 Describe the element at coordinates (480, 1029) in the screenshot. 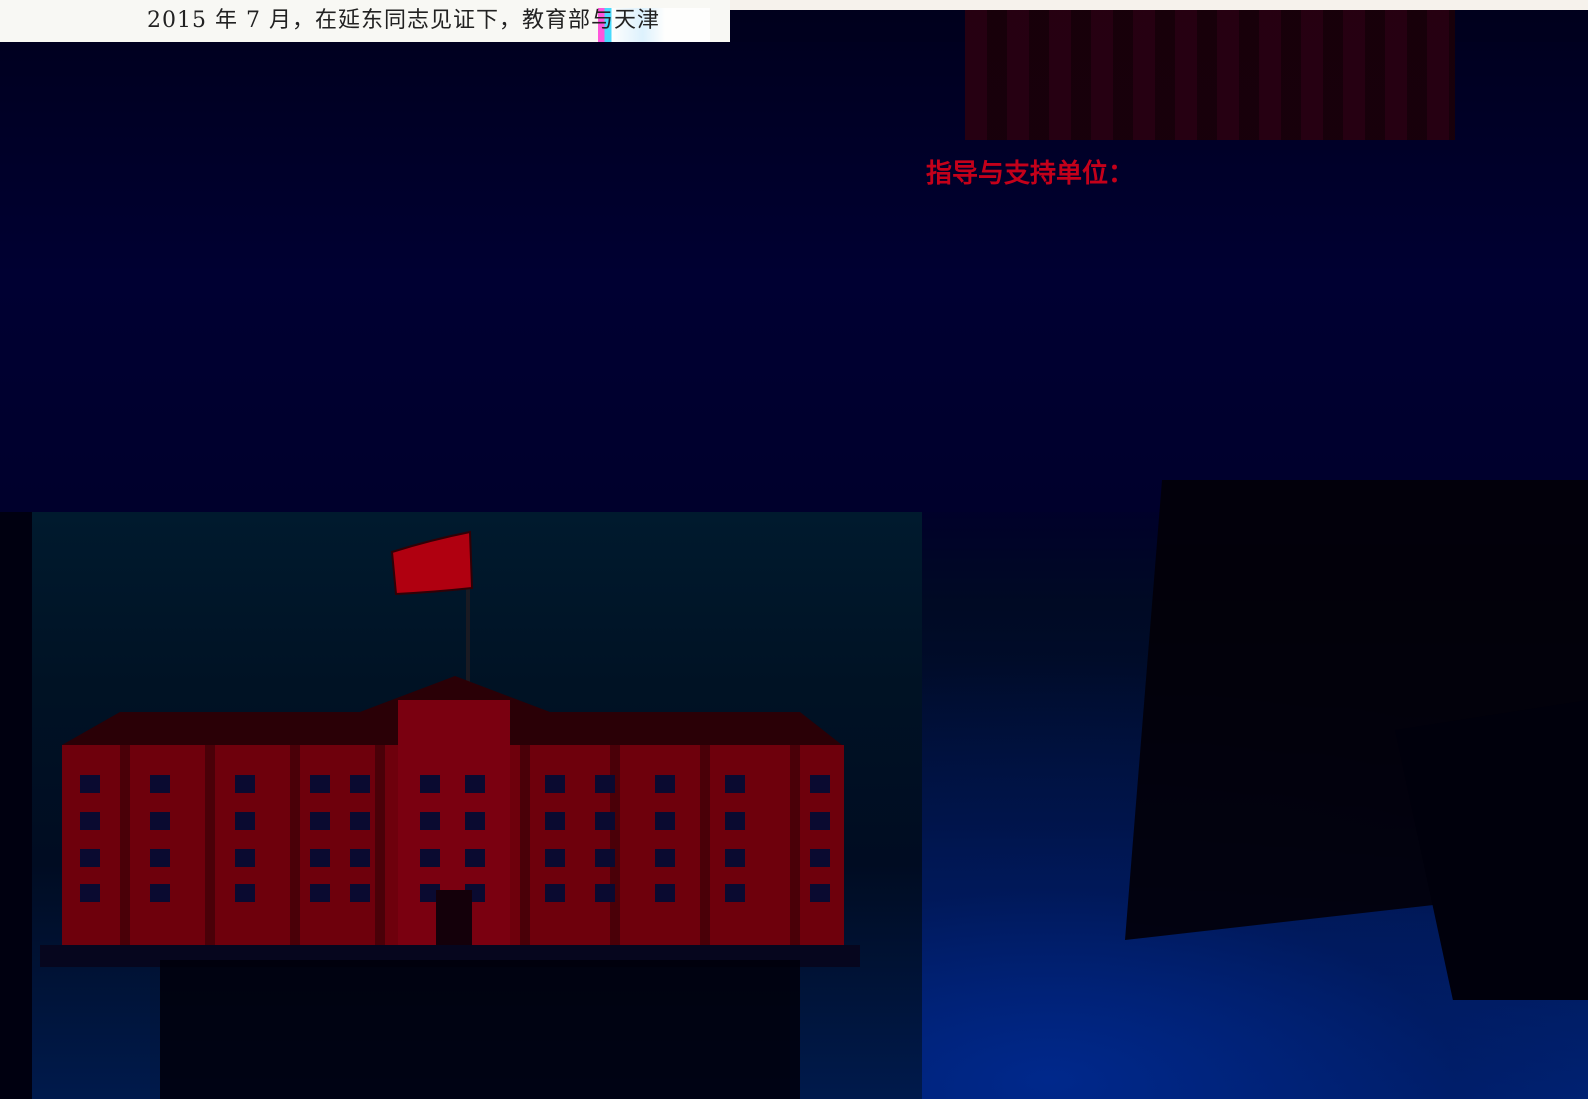

I see `foreground-shadow` at that location.